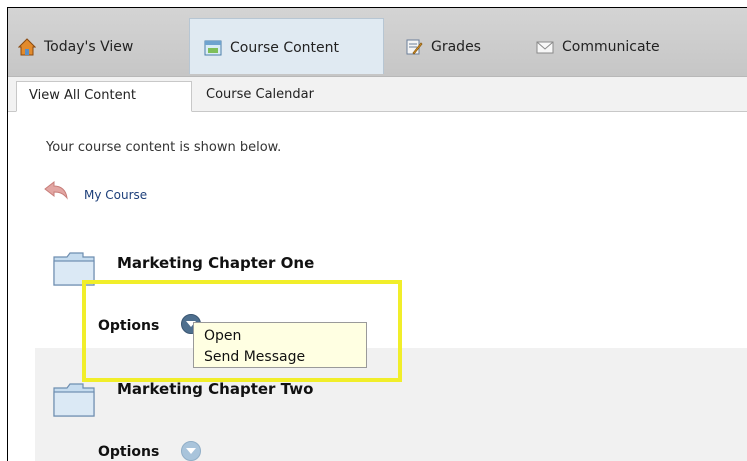 Image resolution: width=747 pixels, height=461 pixels. What do you see at coordinates (89, 47) in the screenshot?
I see `nav-tab-label: Today's View` at bounding box center [89, 47].